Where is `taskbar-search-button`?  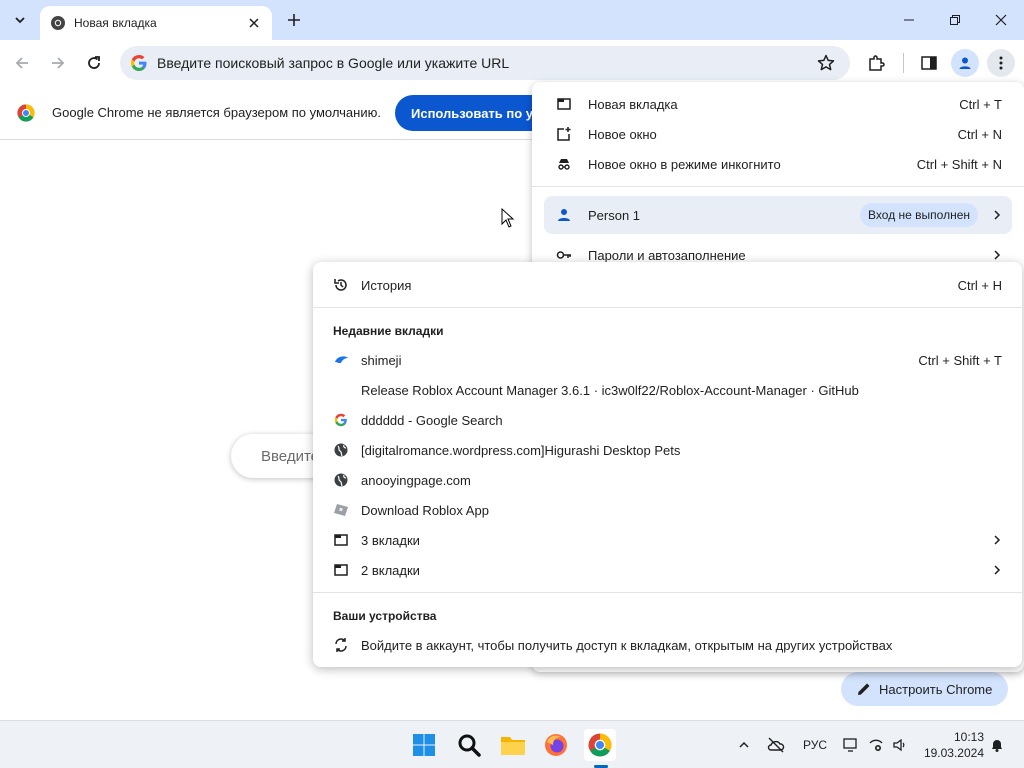 taskbar-search-button is located at coordinates (469, 745).